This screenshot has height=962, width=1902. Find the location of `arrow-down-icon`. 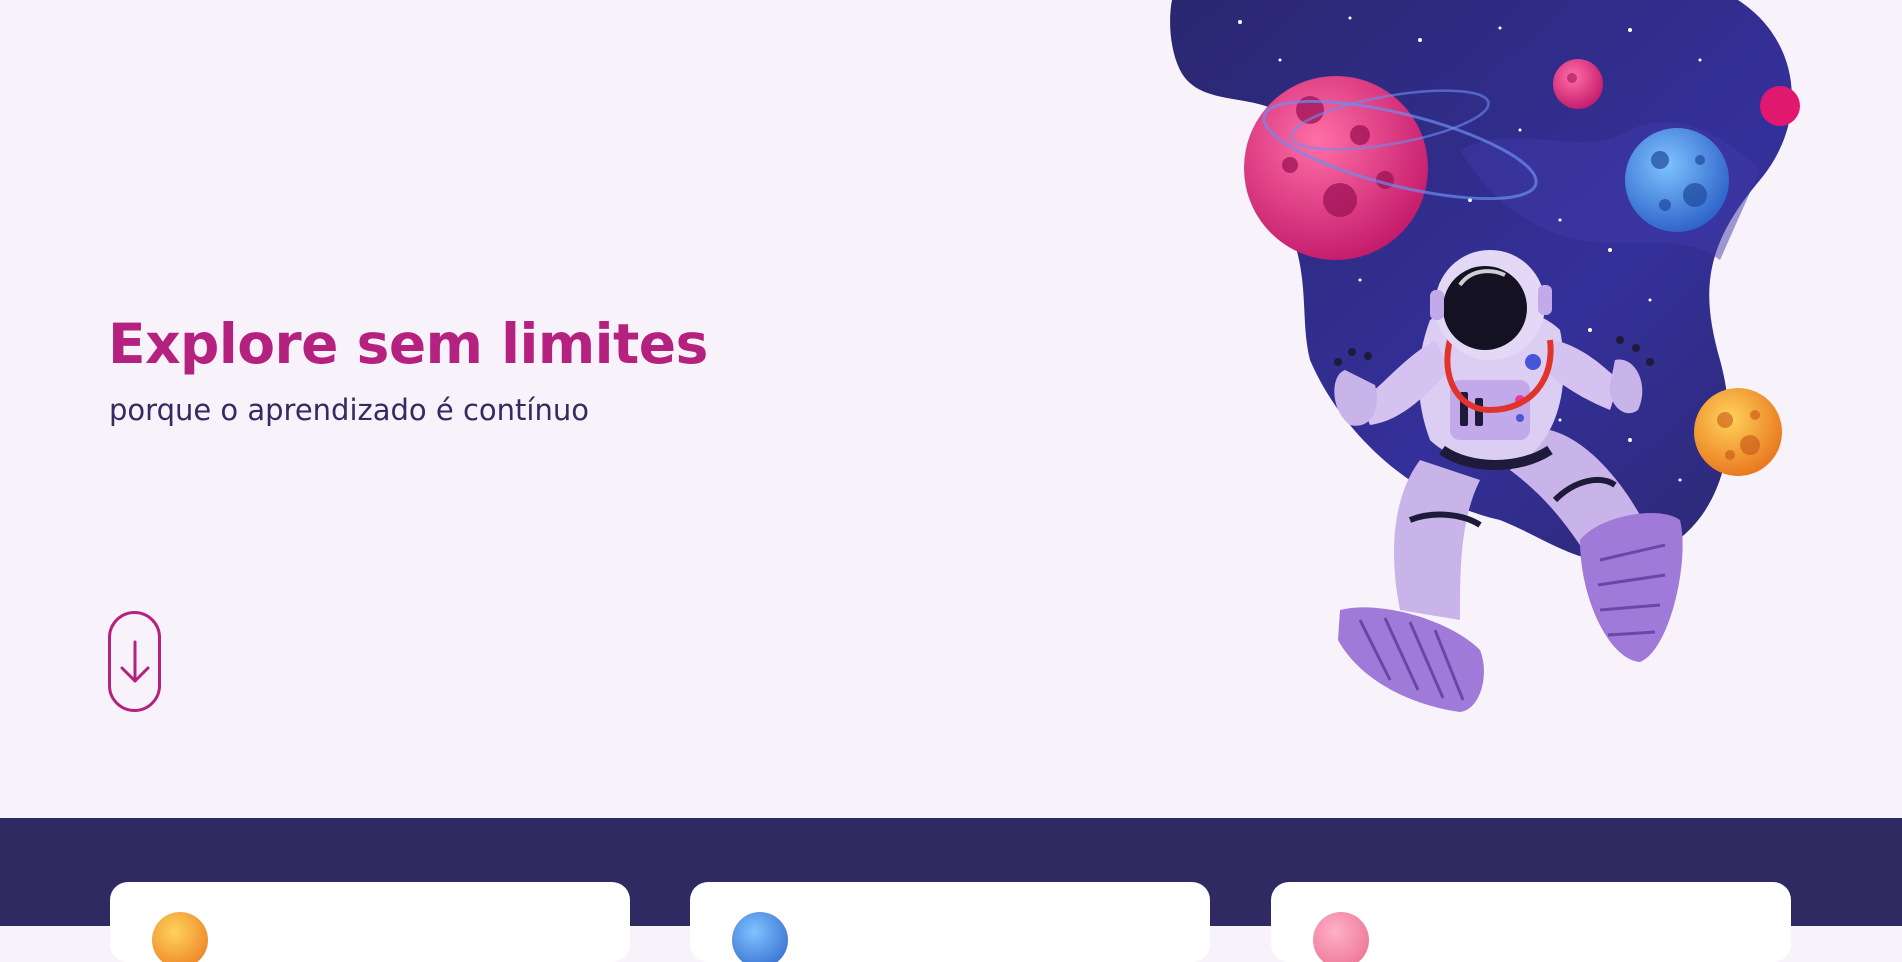

arrow-down-icon is located at coordinates (134, 661).